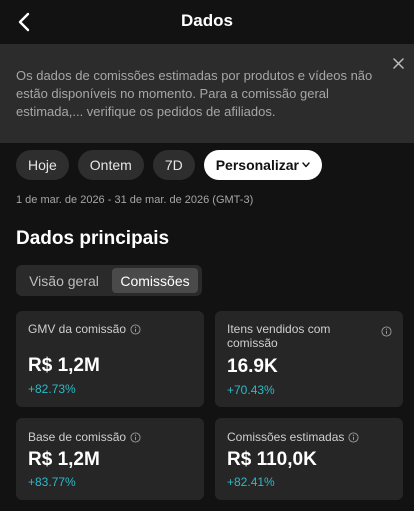  I want to click on metric-label: Itens vendidos com comissão, so click(279, 336).